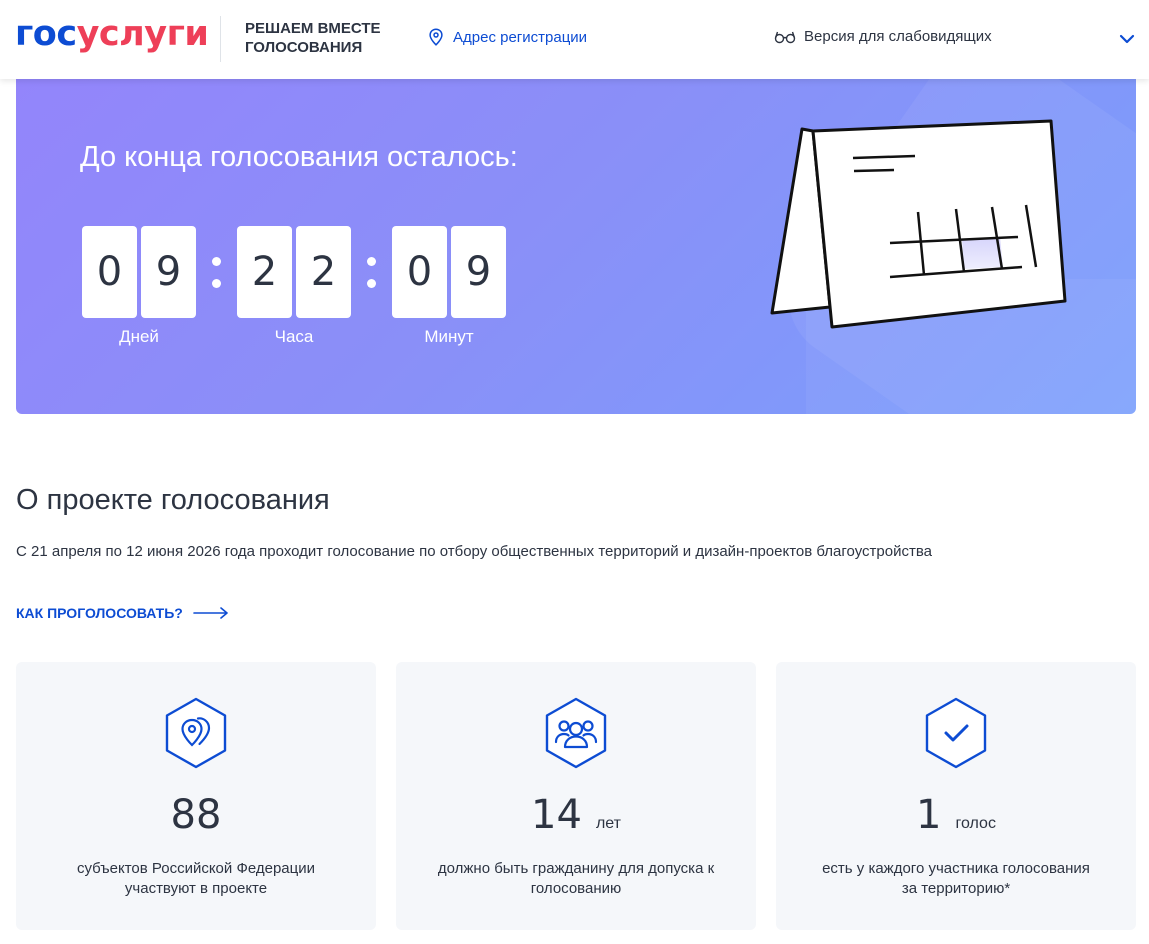 Image resolution: width=1149 pixels, height=944 pixels. Describe the element at coordinates (608, 823) in the screenshot. I see `fact-unit: лет` at that location.